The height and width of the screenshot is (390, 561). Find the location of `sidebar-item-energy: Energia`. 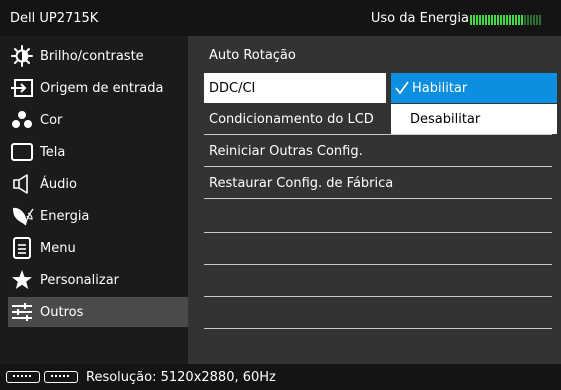

sidebar-item-energy: Energia is located at coordinates (98, 216).